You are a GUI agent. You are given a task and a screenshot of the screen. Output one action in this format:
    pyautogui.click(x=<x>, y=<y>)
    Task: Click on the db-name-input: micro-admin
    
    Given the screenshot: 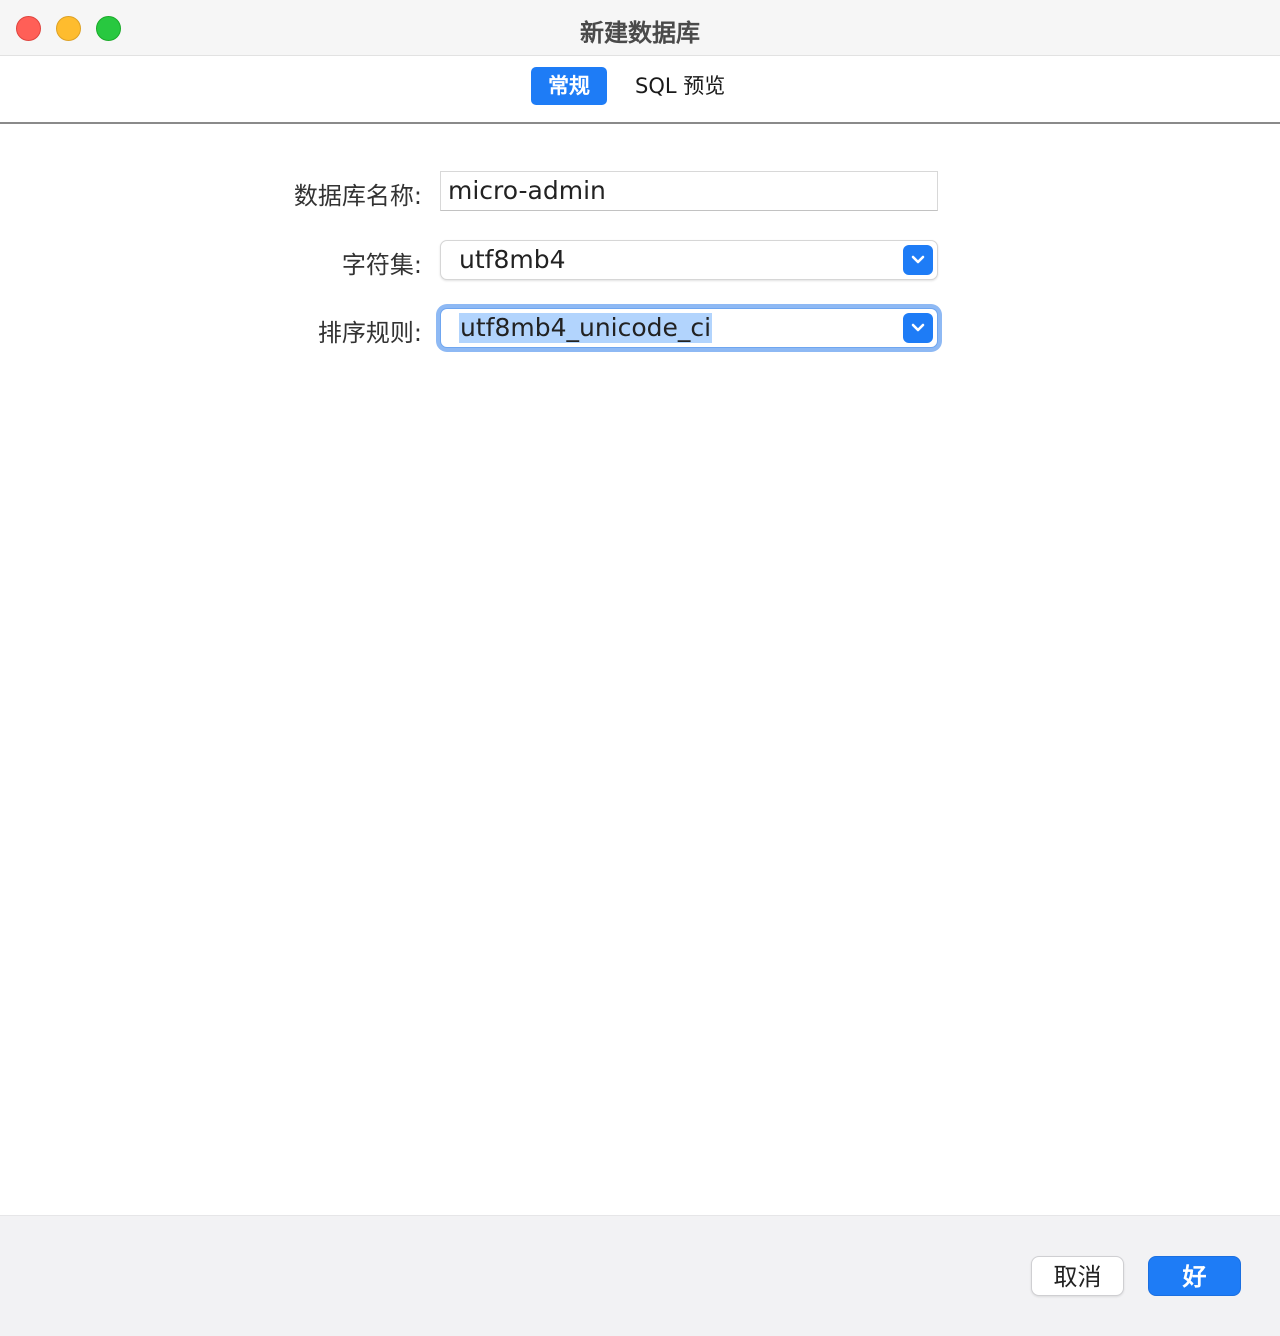 What is the action you would take?
    pyautogui.click(x=689, y=191)
    